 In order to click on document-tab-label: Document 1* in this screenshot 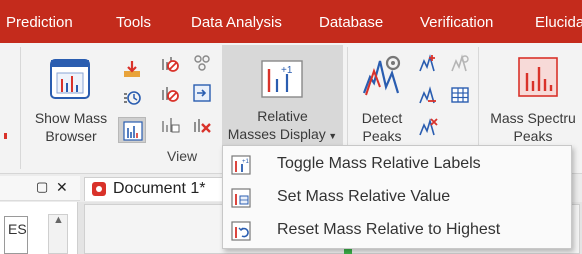, I will do `click(159, 188)`.